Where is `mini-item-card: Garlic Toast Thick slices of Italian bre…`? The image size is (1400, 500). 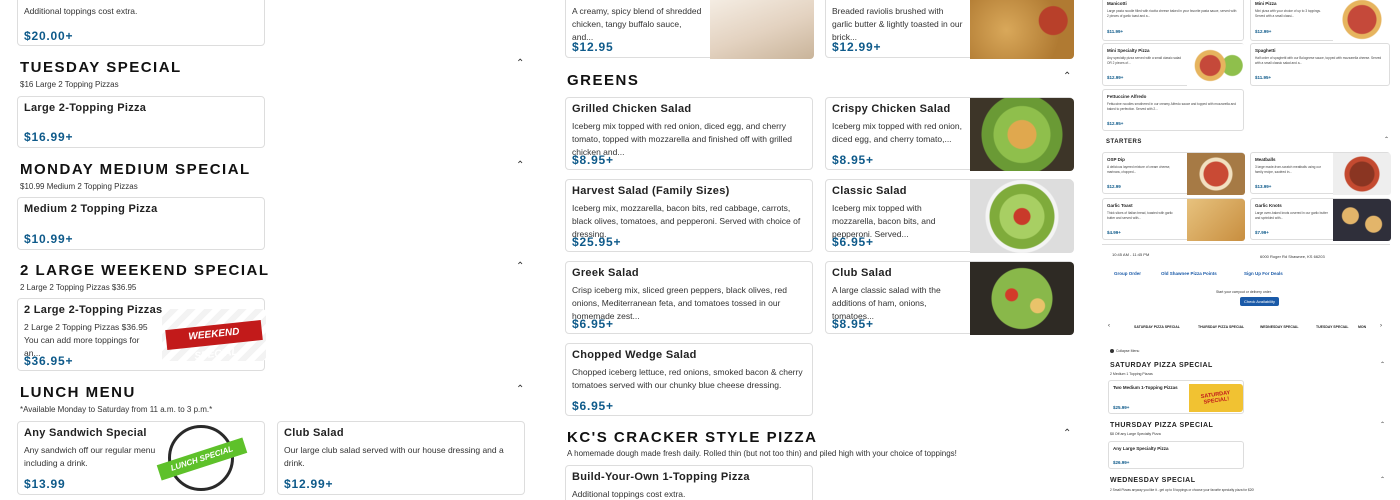 mini-item-card: Garlic Toast Thick slices of Italian bre… is located at coordinates (1173, 219).